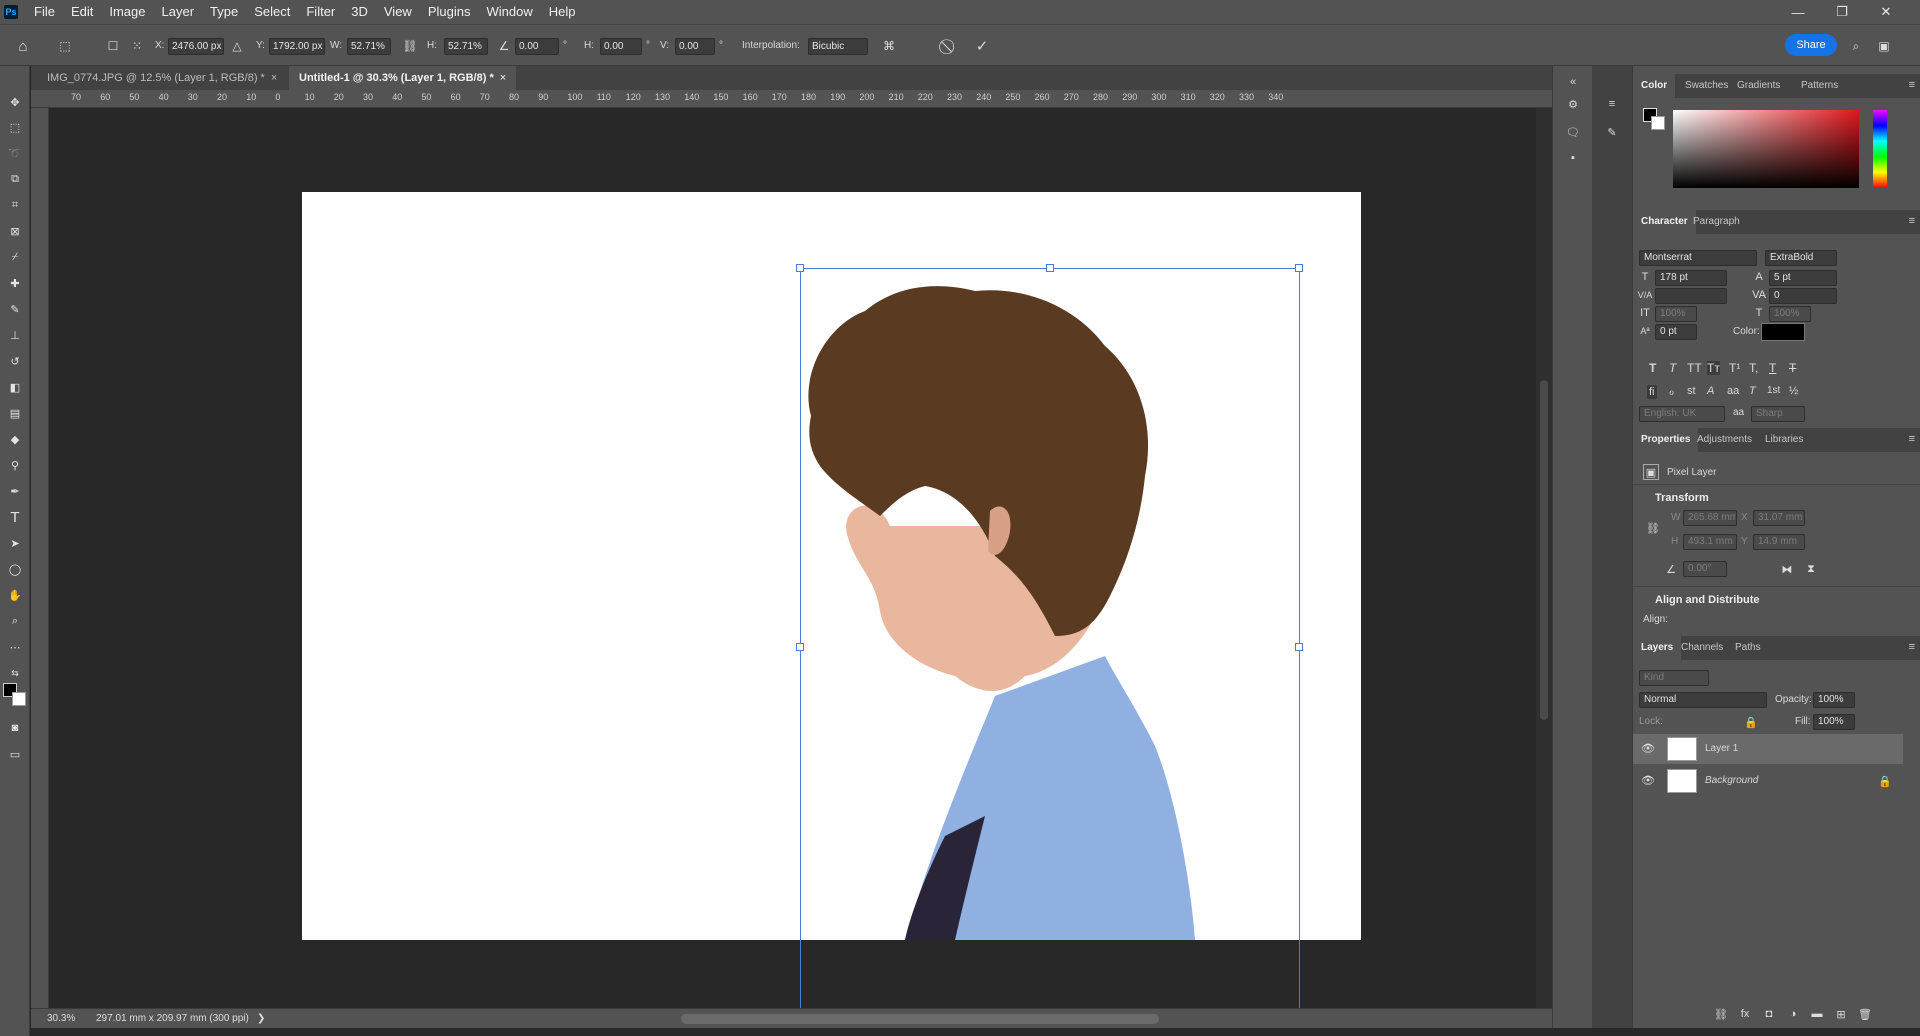 This screenshot has height=1036, width=1920. Describe the element at coordinates (800, 268) in the screenshot. I see `transform-handle-top-left` at that location.